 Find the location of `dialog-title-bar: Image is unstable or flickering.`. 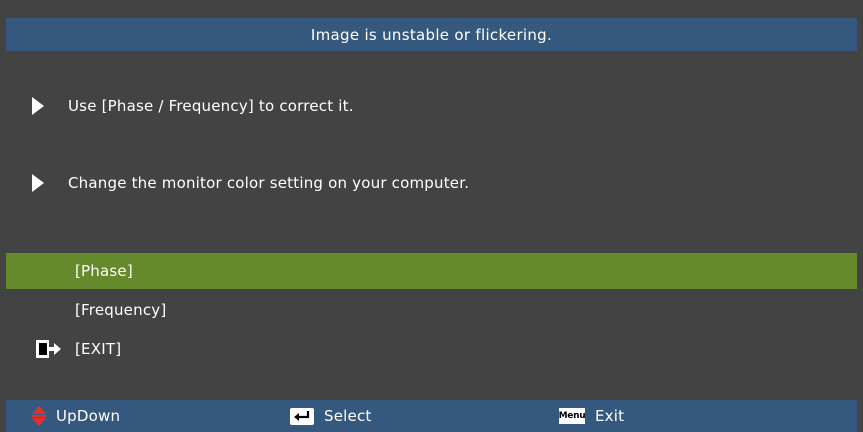

dialog-title-bar: Image is unstable or flickering. is located at coordinates (431, 34).